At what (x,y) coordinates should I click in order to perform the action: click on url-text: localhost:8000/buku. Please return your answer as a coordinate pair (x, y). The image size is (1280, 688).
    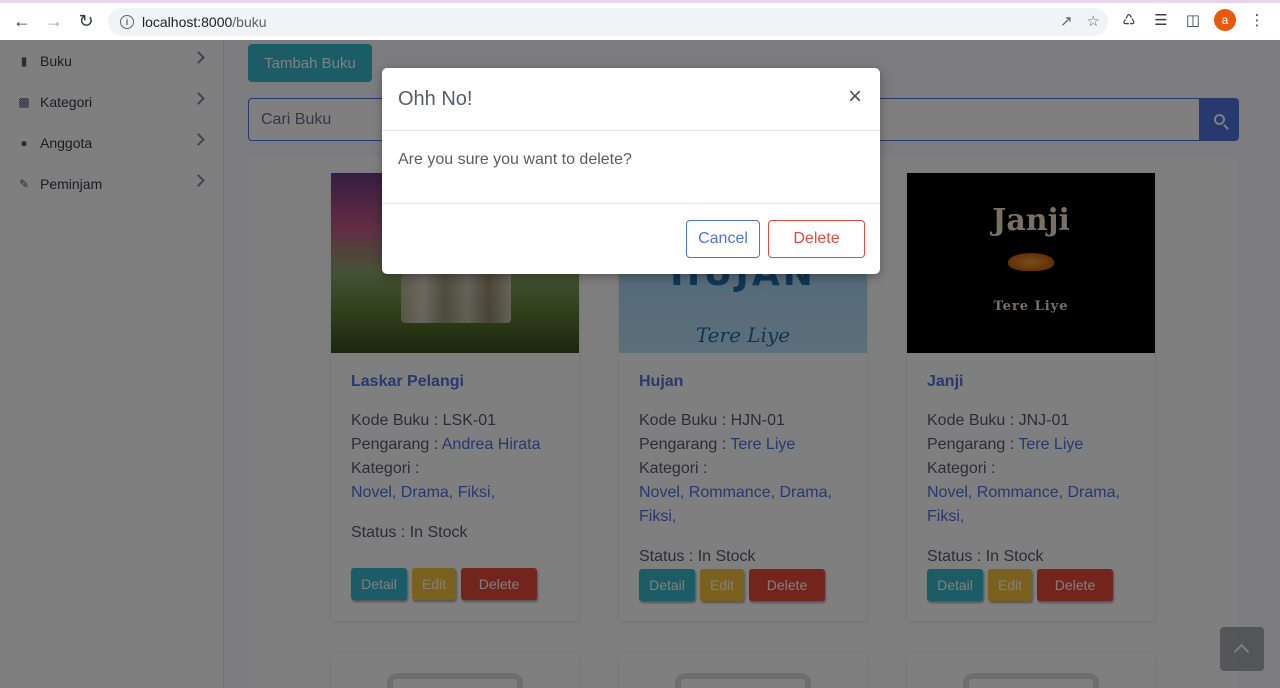
    Looking at the image, I should click on (204, 22).